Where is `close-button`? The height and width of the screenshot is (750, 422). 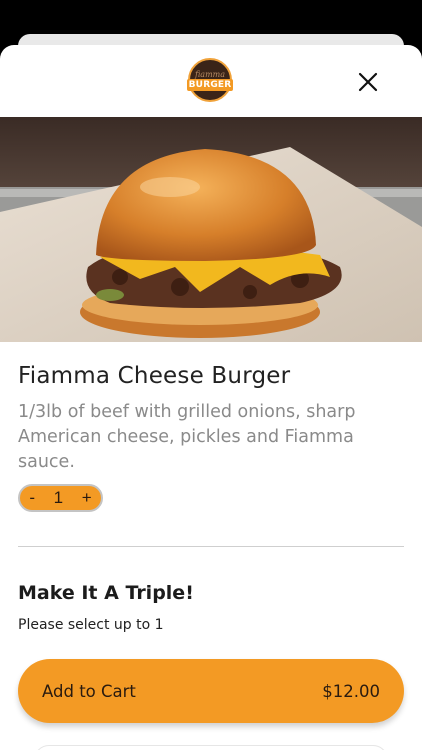
close-button is located at coordinates (368, 82).